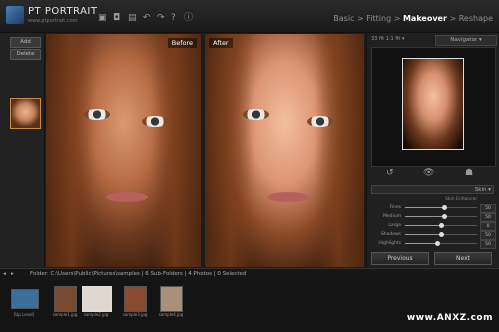 The height and width of the screenshot is (332, 499). What do you see at coordinates (488, 244) in the screenshot?
I see `slider-value: 50` at bounding box center [488, 244].